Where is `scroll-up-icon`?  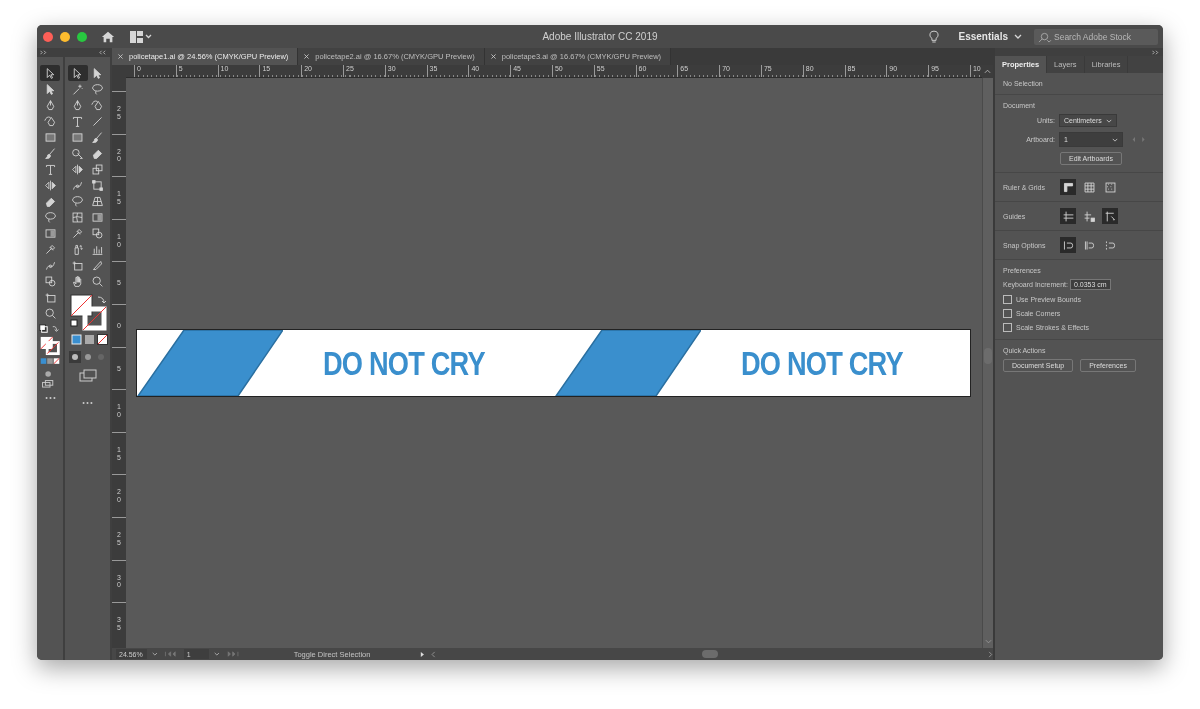
scroll-up-icon is located at coordinates (987, 71).